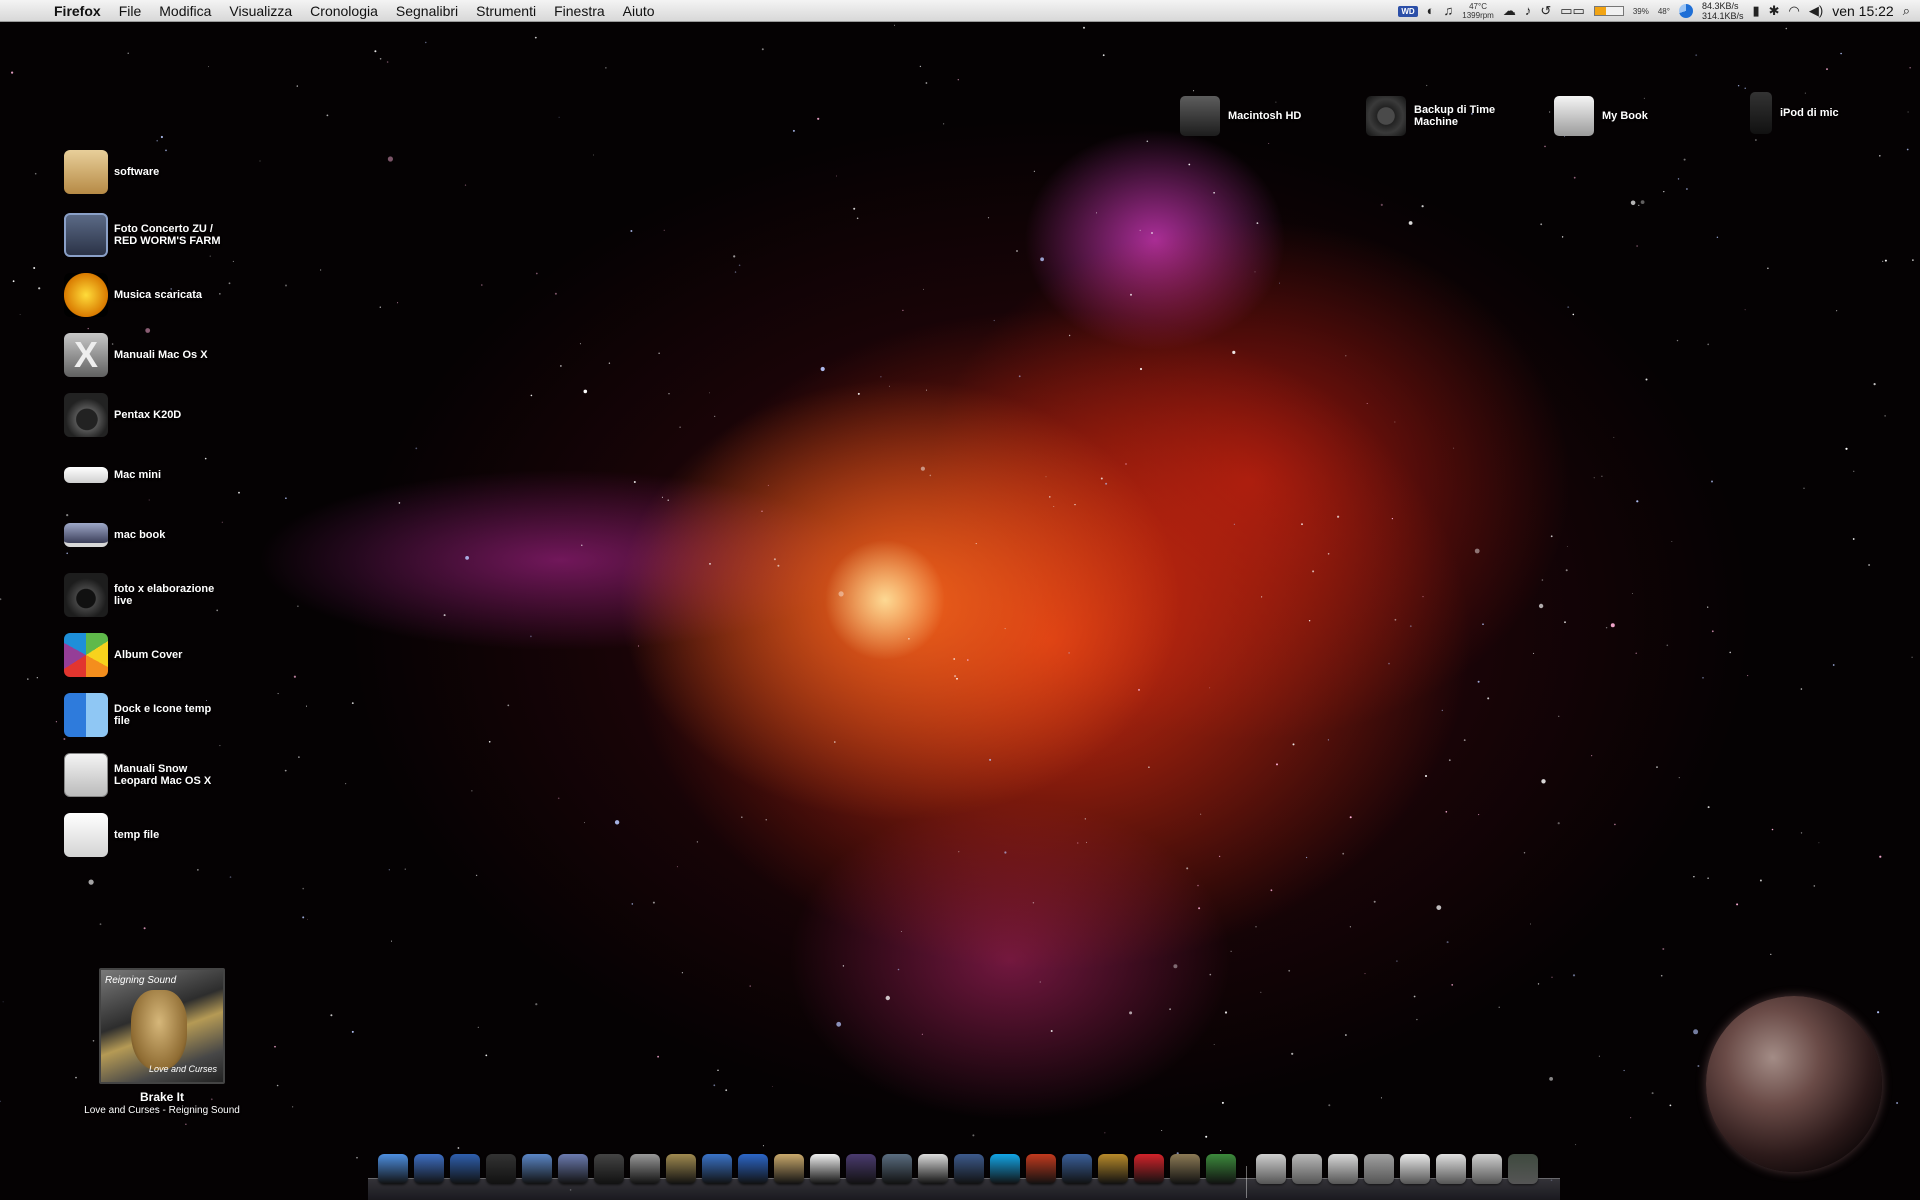 Image resolution: width=1920 pixels, height=1200 pixels. What do you see at coordinates (1664, 11) in the screenshot?
I see `angle-readout: 48°` at bounding box center [1664, 11].